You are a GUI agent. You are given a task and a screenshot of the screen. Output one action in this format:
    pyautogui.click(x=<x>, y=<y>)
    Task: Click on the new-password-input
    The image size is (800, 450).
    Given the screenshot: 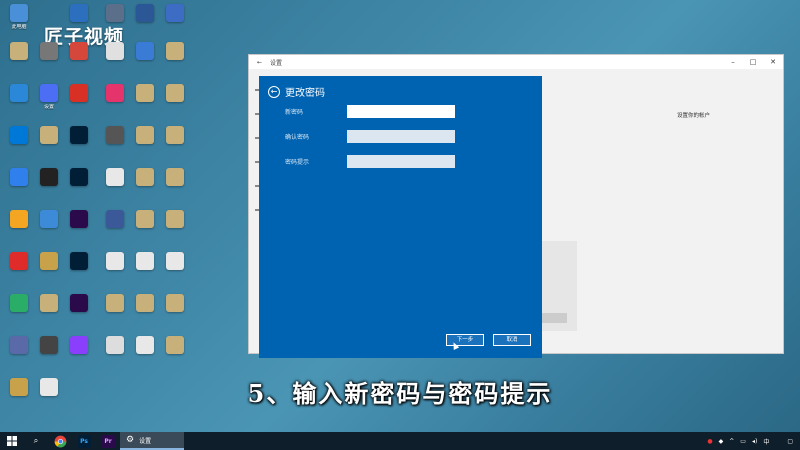 What is the action you would take?
    pyautogui.click(x=401, y=111)
    